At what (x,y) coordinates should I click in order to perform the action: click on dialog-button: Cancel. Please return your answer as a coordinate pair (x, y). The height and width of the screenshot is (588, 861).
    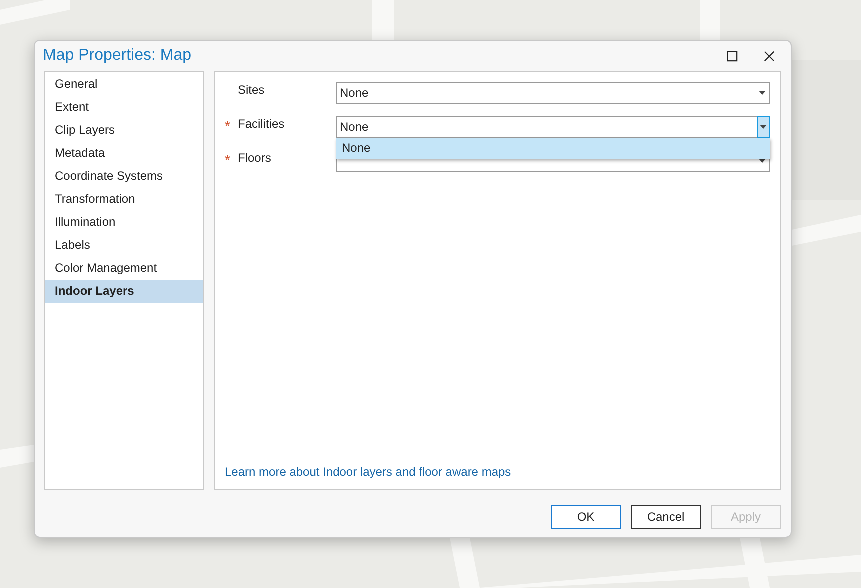
    Looking at the image, I should click on (666, 517).